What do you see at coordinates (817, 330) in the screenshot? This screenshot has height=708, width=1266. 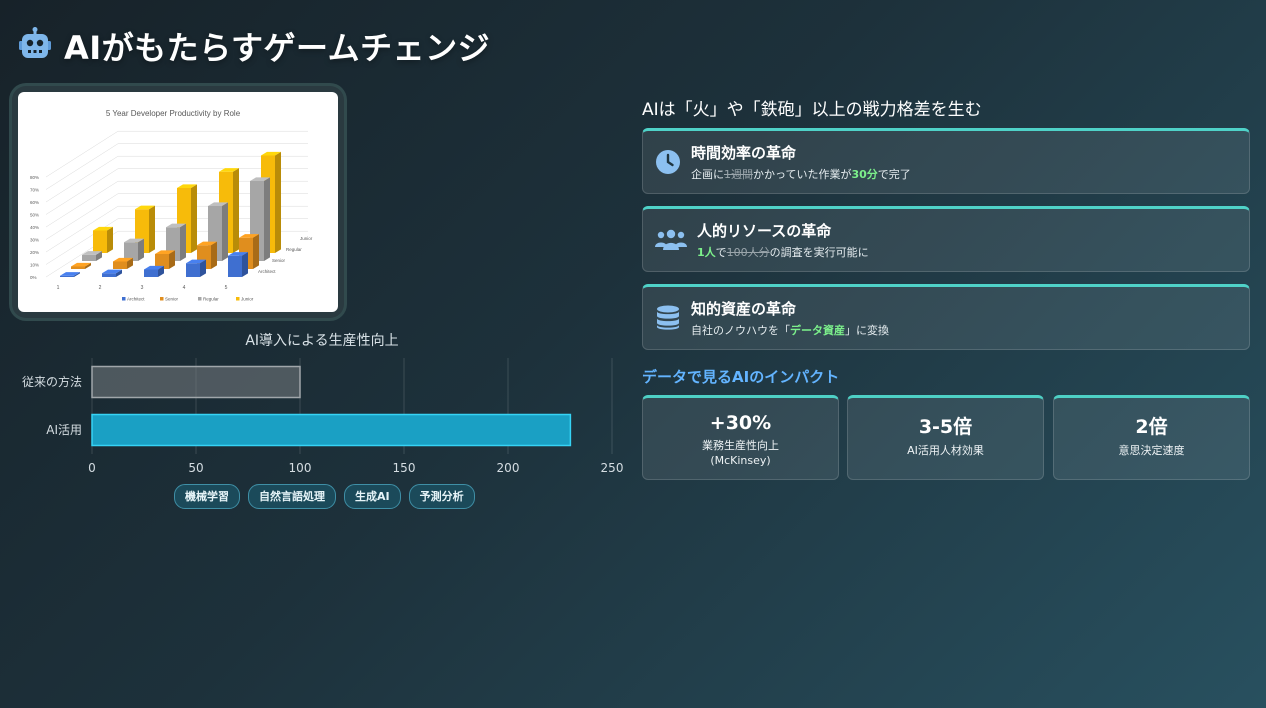 I see `desc-highlight: データ資産` at bounding box center [817, 330].